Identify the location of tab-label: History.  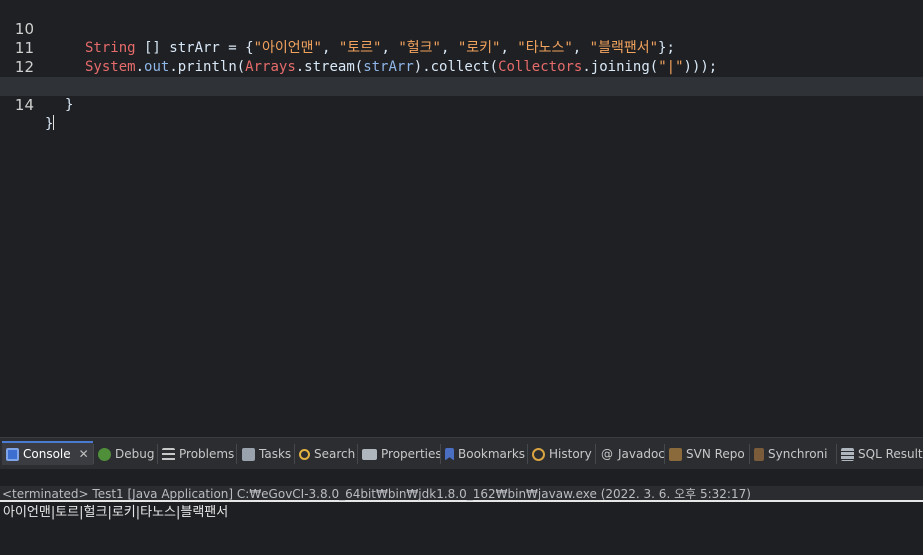
(570, 454).